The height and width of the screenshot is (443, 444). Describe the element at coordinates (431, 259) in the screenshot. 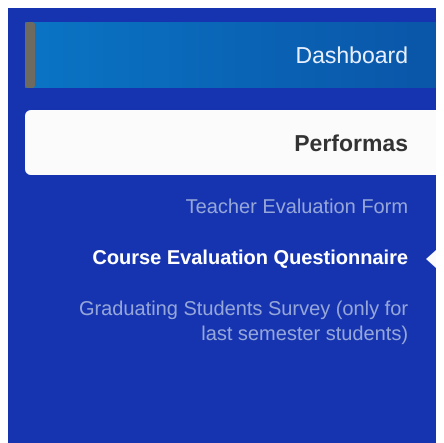

I see `active-pointer-icon` at that location.